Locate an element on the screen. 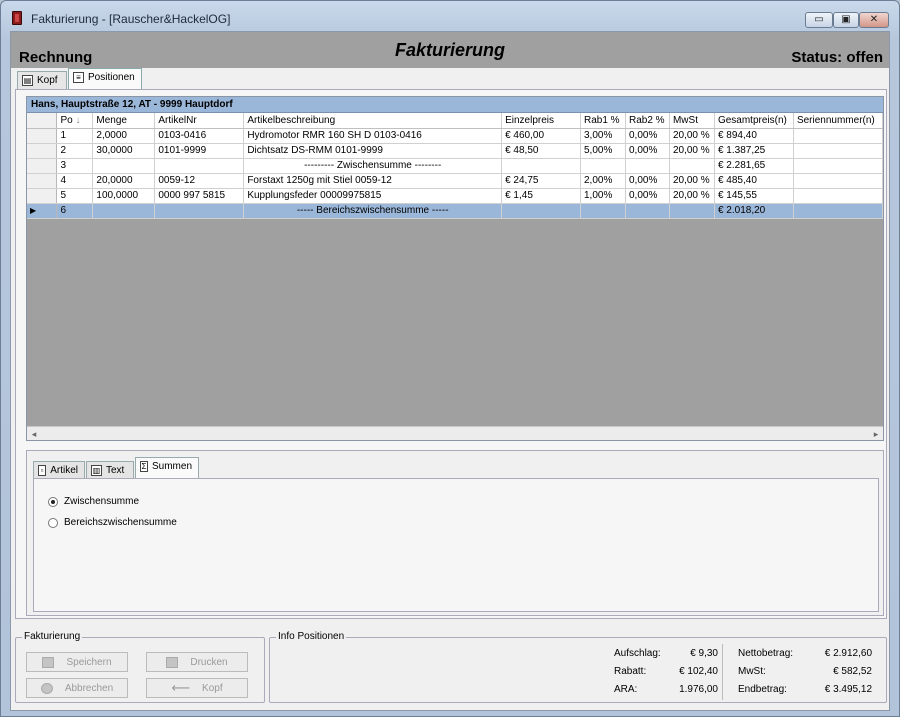 The width and height of the screenshot is (900, 717). horizontal-scrollbar: ◂ ▸ is located at coordinates (455, 433).